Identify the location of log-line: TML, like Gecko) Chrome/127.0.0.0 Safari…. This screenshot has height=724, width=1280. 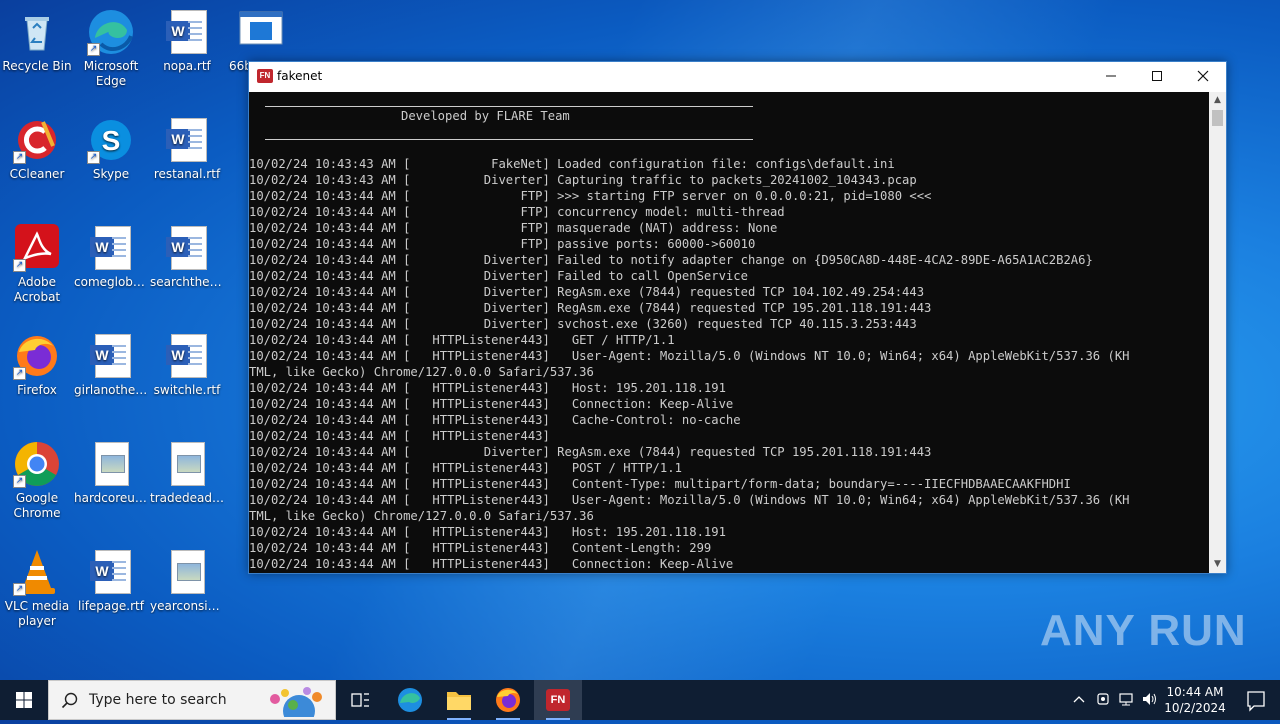
(421, 516).